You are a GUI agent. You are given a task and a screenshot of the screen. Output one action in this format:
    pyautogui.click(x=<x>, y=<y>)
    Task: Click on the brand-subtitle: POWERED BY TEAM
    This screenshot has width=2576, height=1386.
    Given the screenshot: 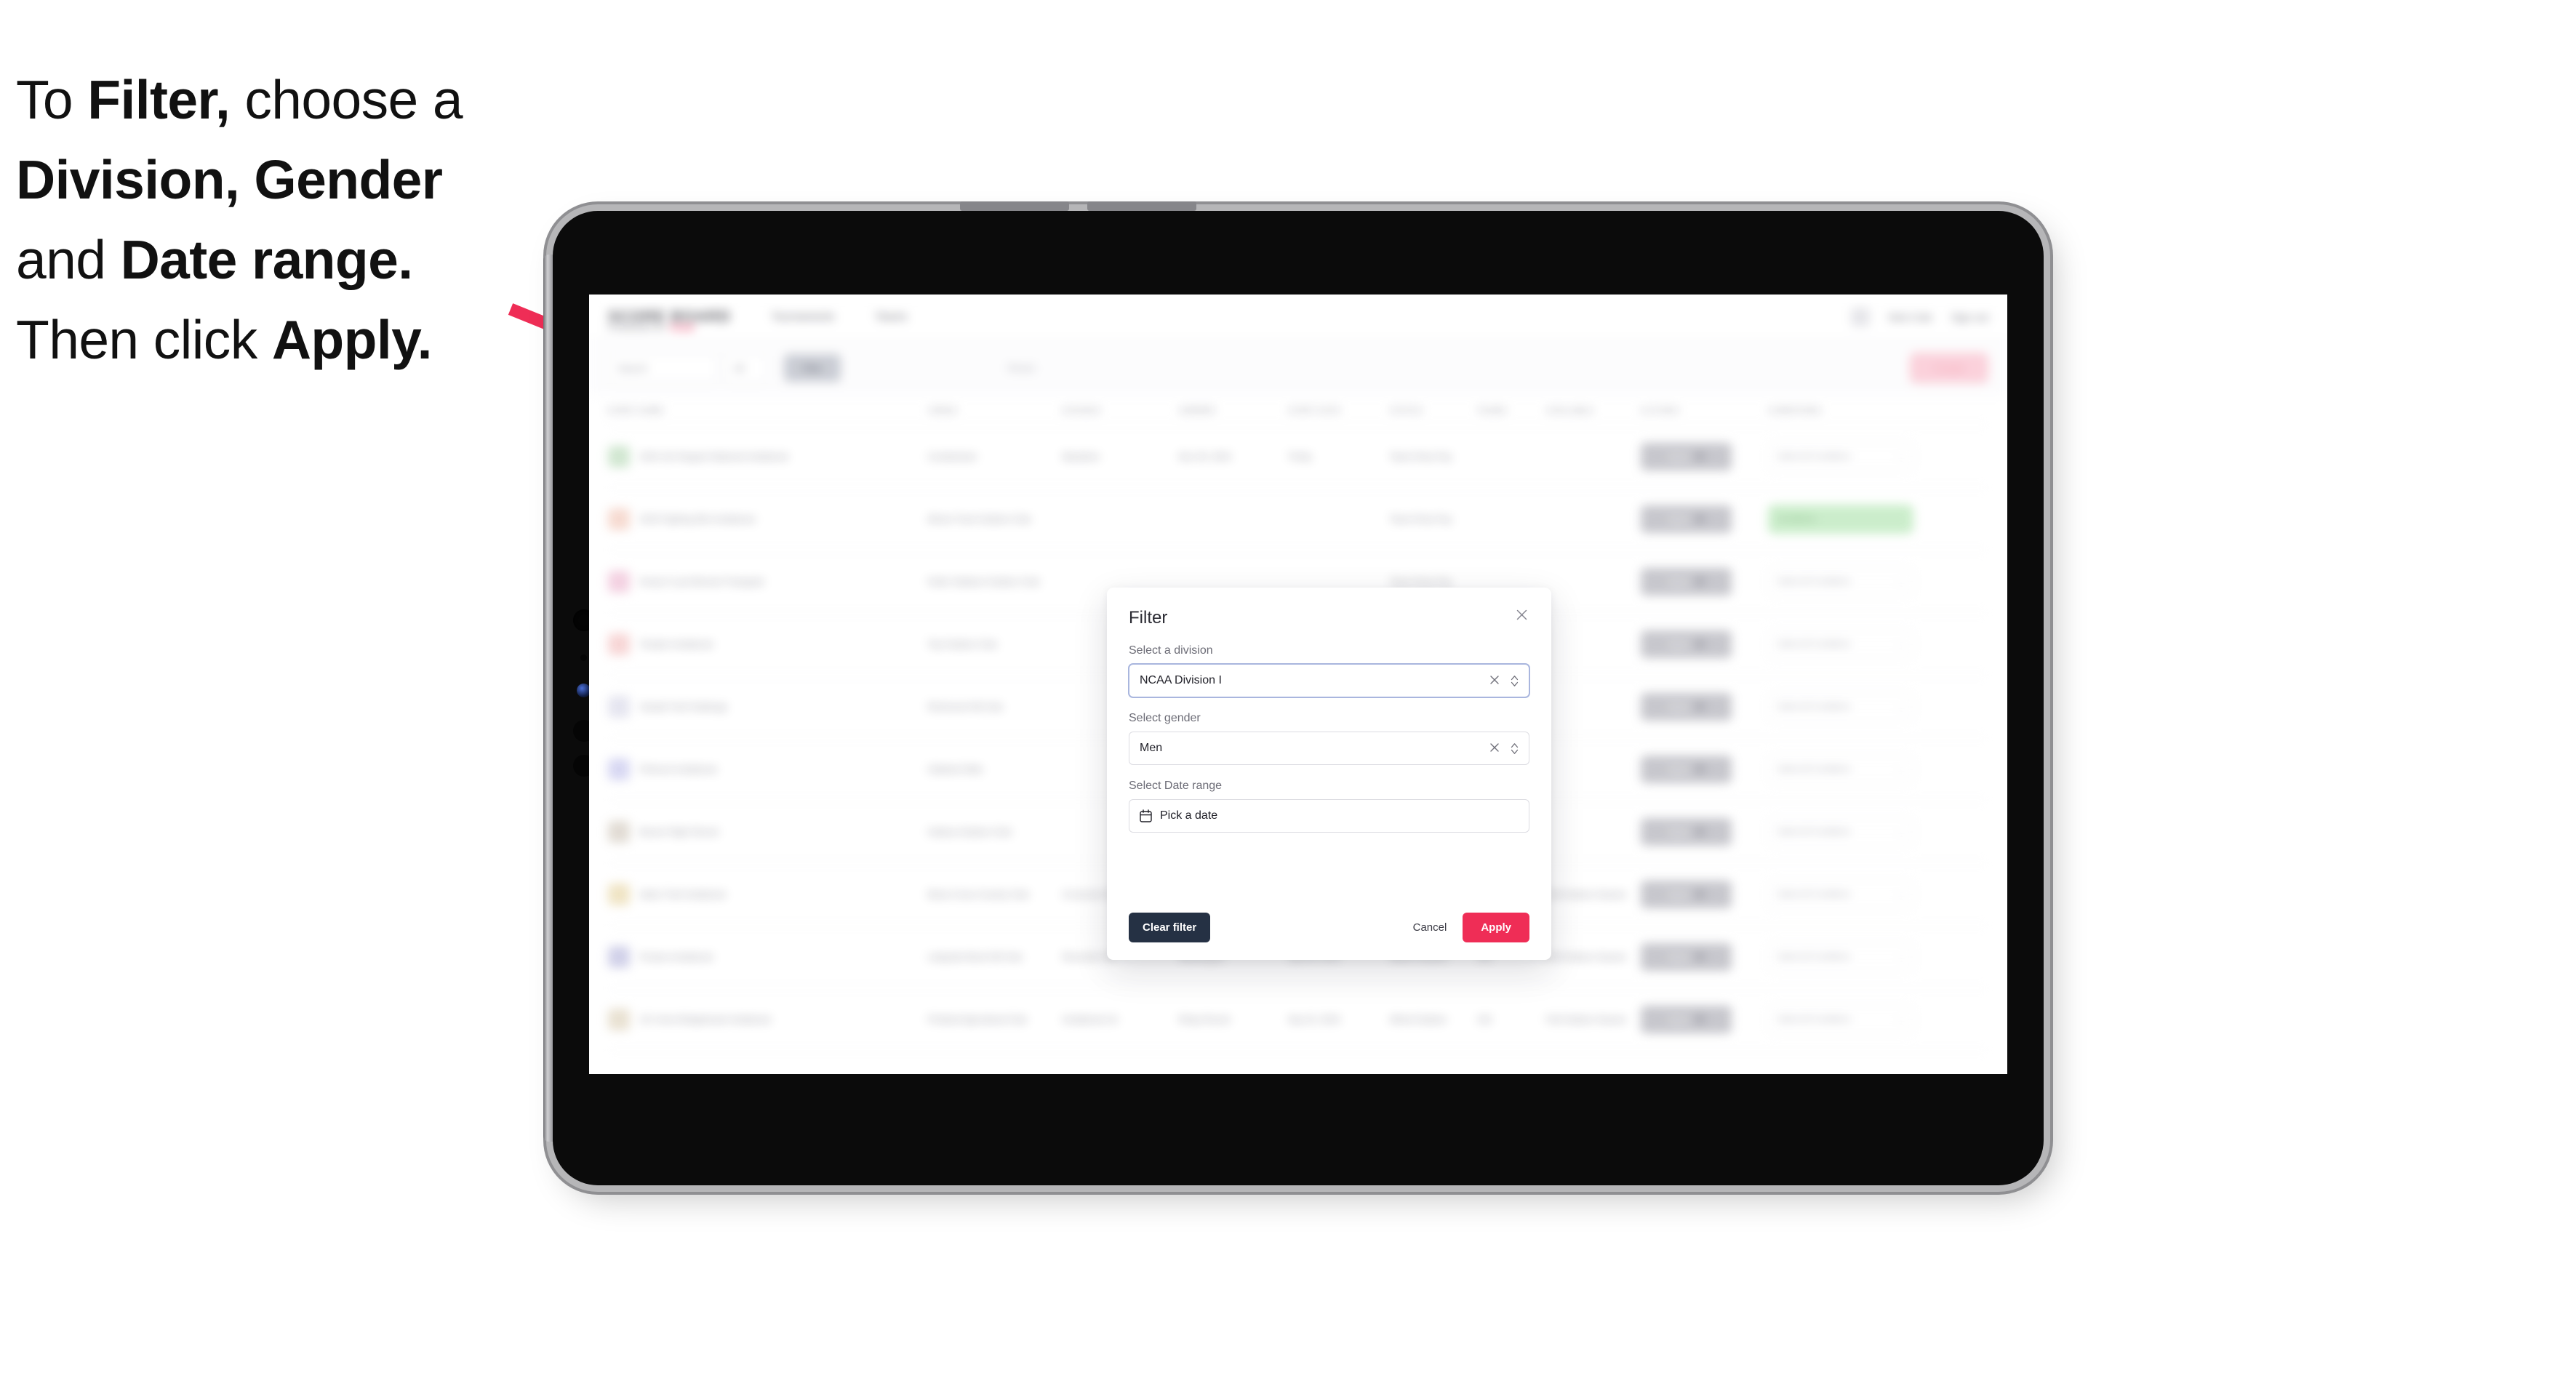 What is the action you would take?
    pyautogui.click(x=651, y=328)
    